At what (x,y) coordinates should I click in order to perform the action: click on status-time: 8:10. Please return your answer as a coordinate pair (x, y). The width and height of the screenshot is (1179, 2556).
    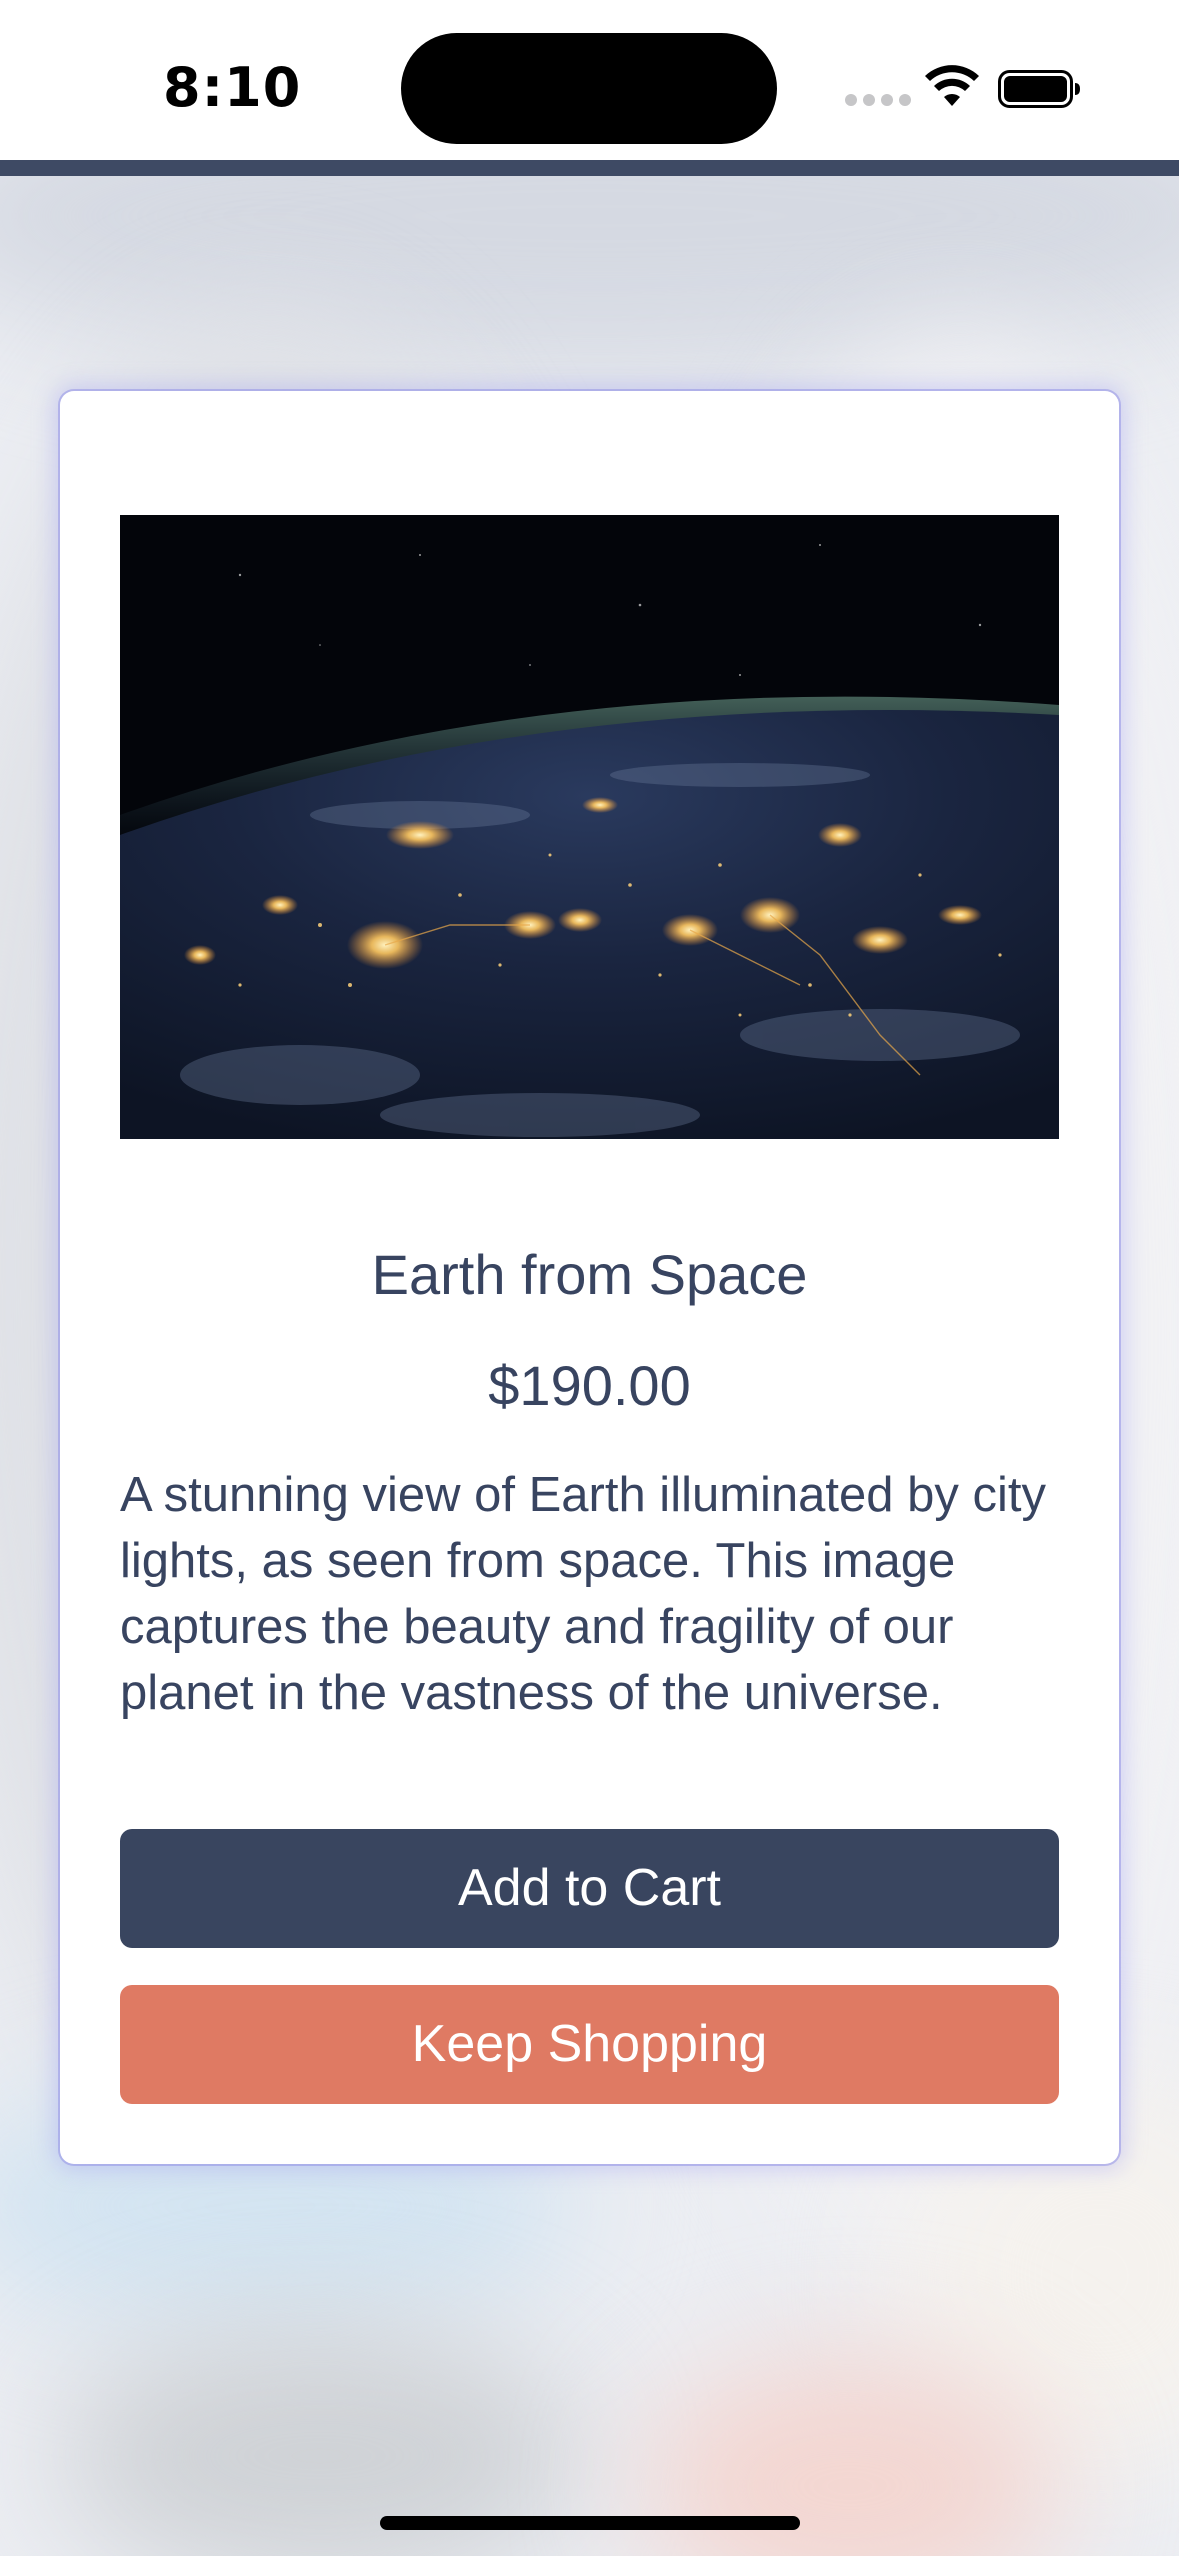
    Looking at the image, I should click on (232, 87).